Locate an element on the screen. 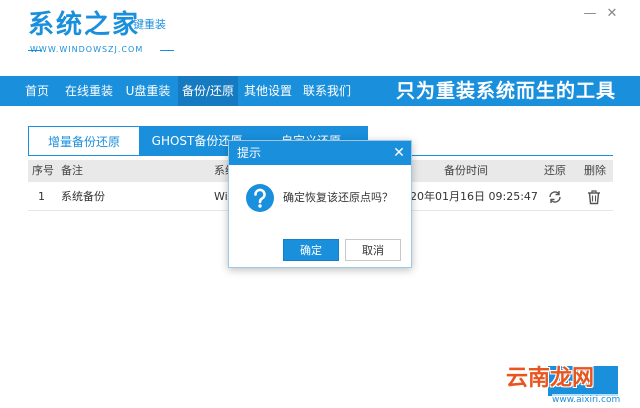 Image resolution: width=640 pixels, height=408 pixels. cancel-button: 取消 is located at coordinates (373, 250).